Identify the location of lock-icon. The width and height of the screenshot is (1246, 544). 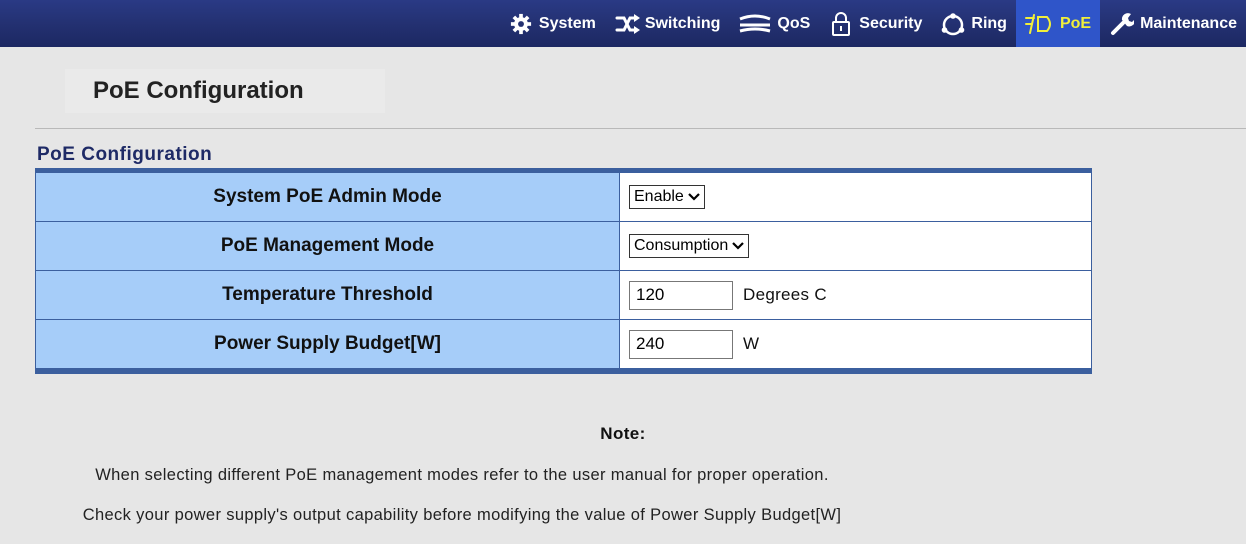
(841, 24).